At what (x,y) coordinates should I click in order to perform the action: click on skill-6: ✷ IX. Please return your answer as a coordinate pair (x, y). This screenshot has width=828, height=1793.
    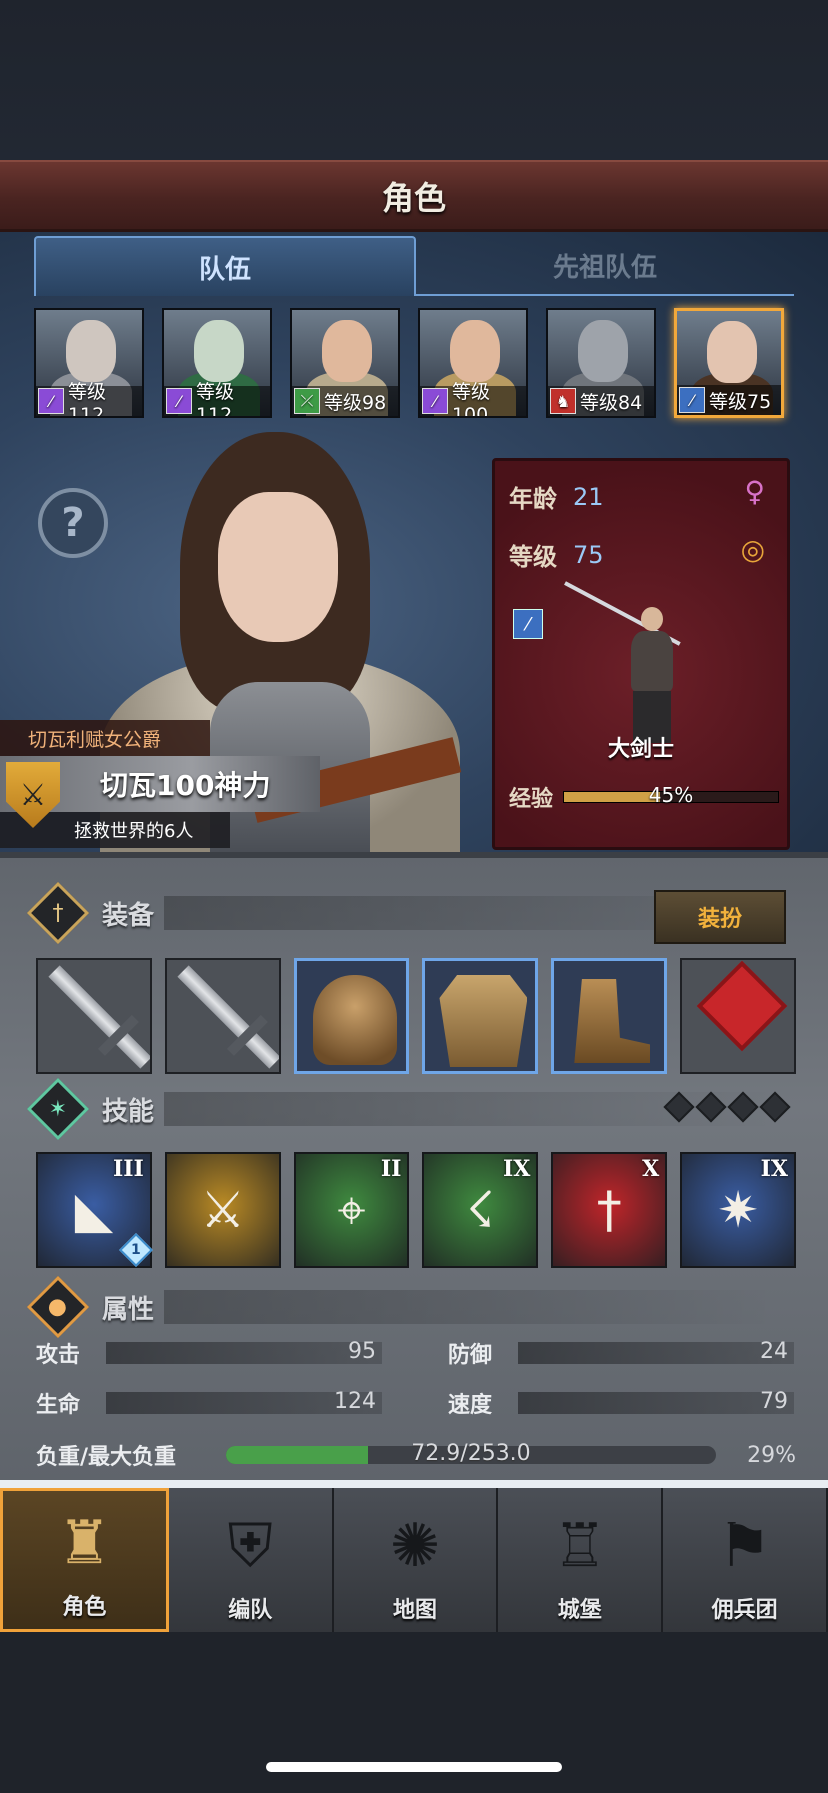
    Looking at the image, I should click on (738, 1210).